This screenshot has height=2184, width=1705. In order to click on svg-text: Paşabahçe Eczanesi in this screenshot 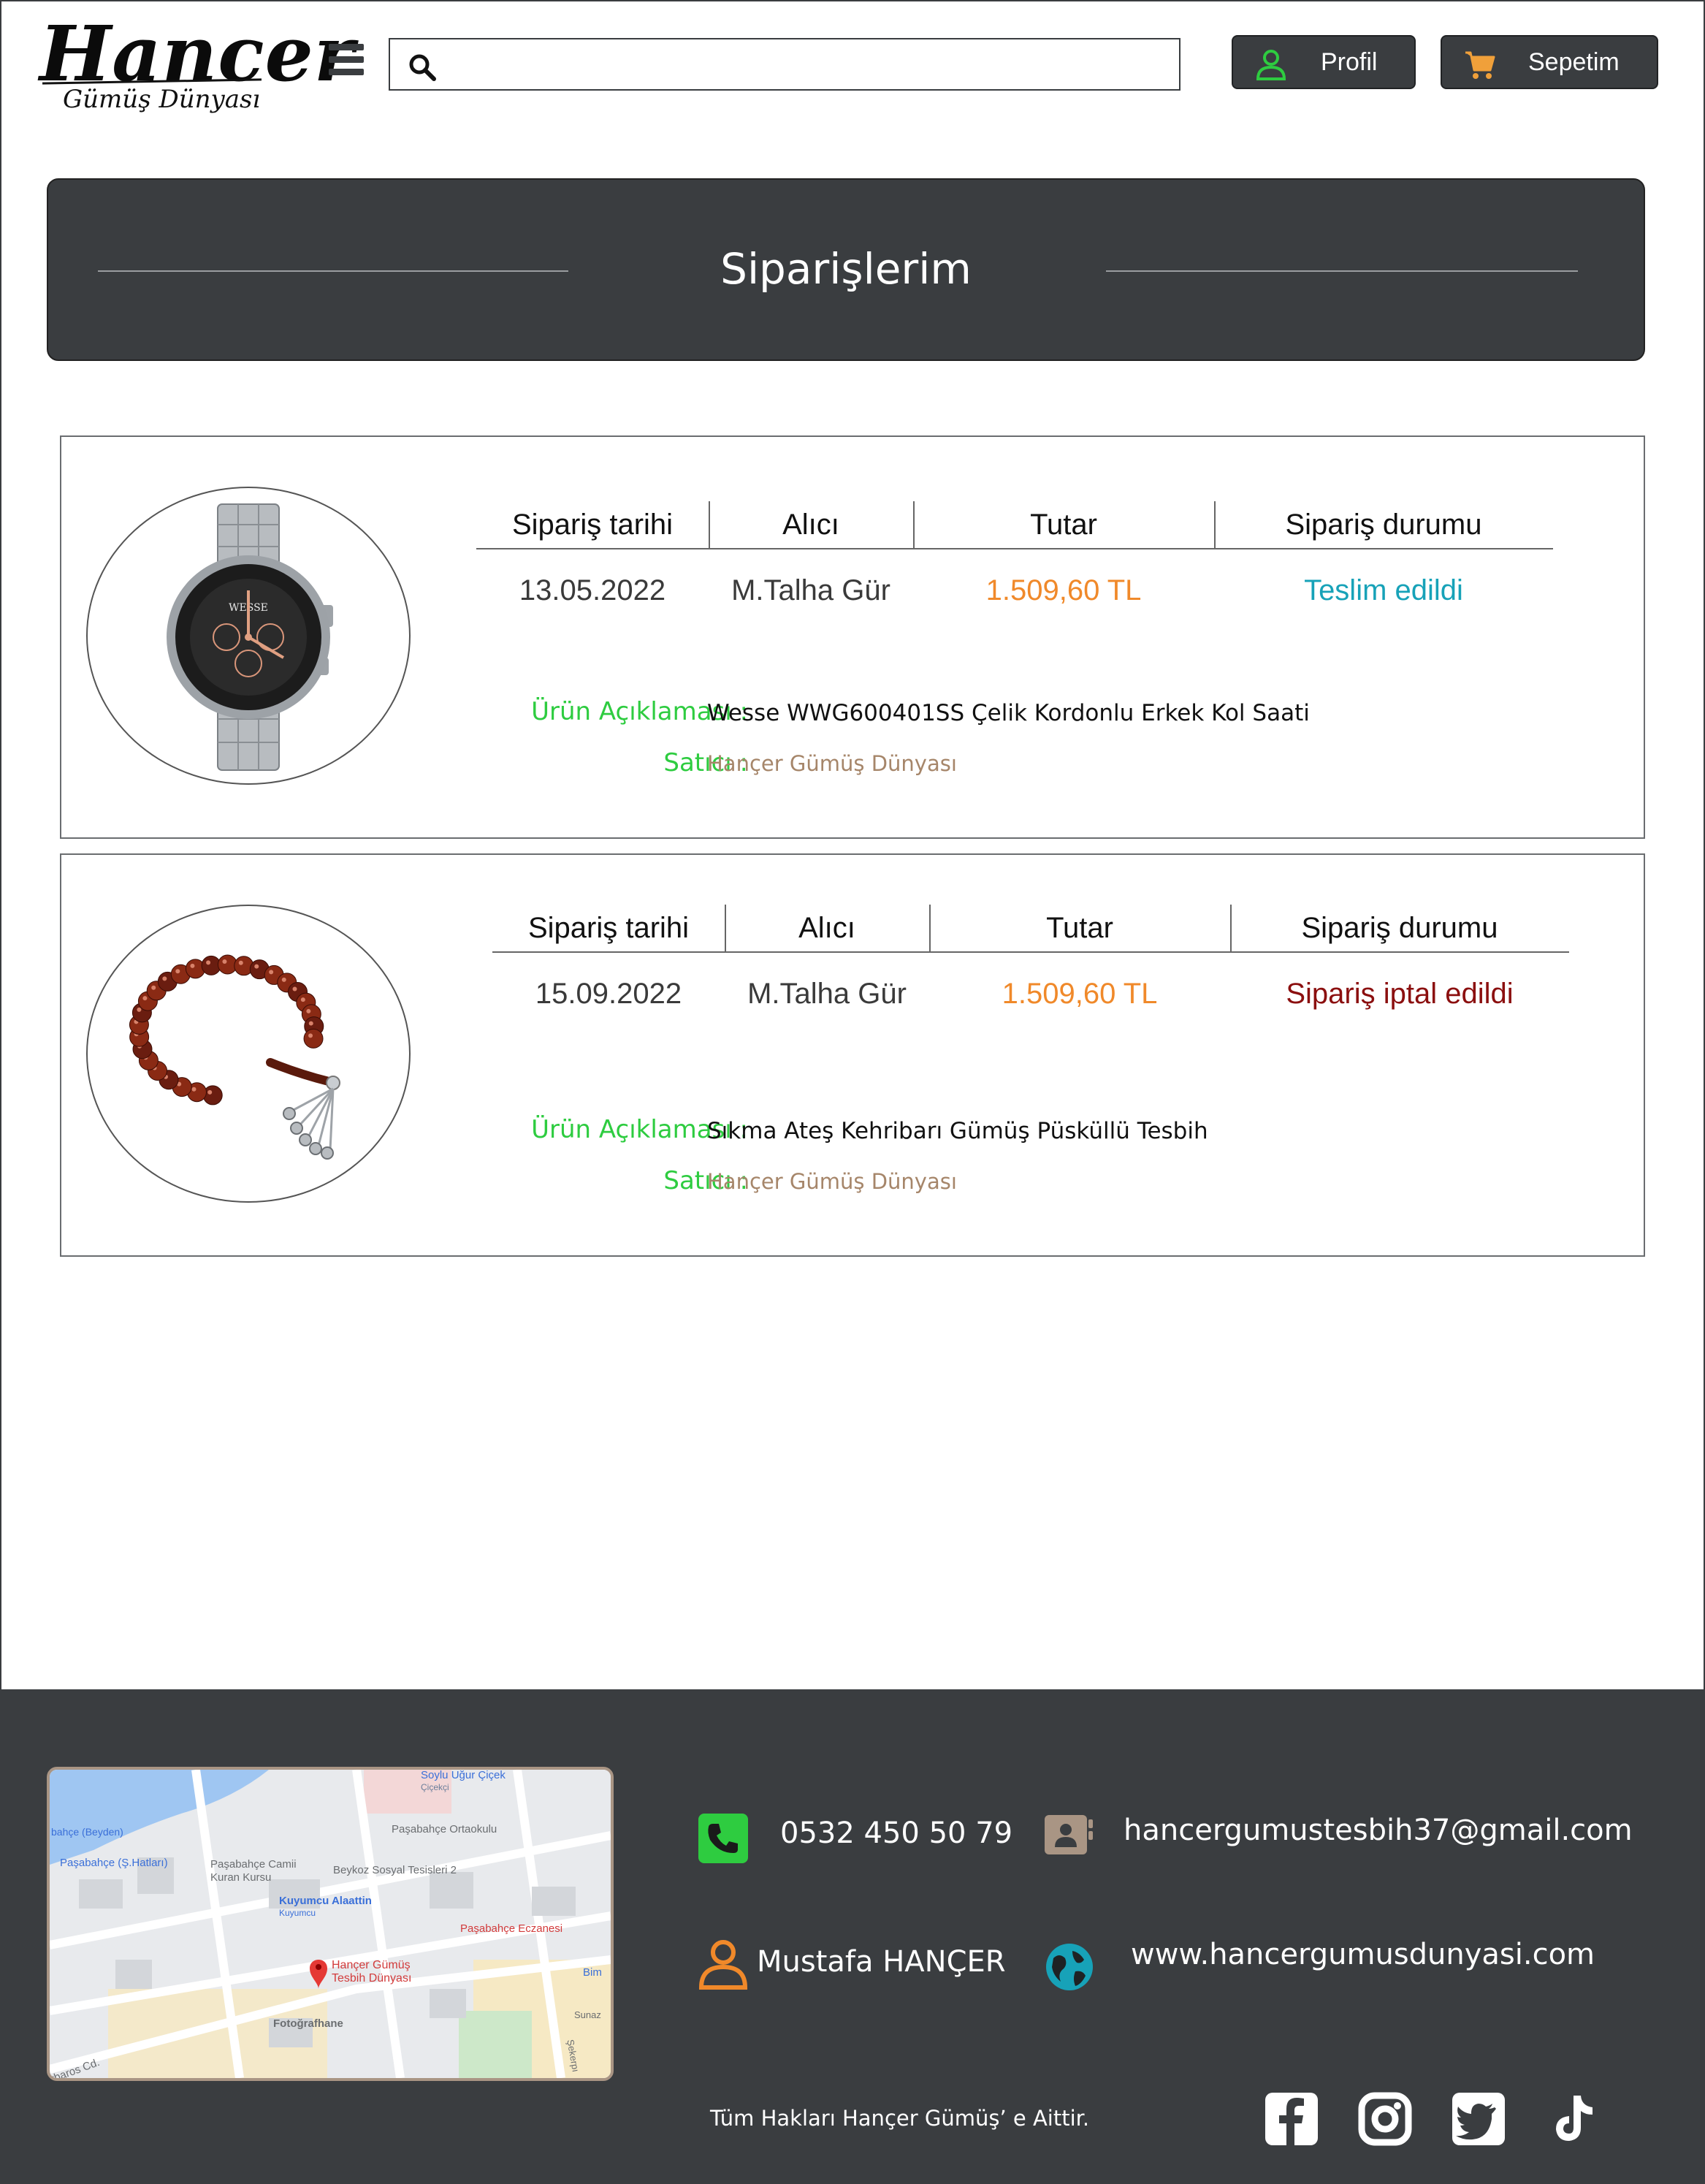, I will do `click(511, 1929)`.